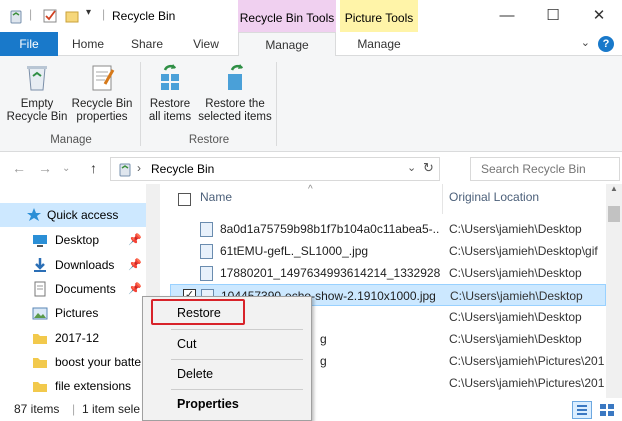 This screenshot has height=421, width=622. I want to click on tab-file: File, so click(29, 44).